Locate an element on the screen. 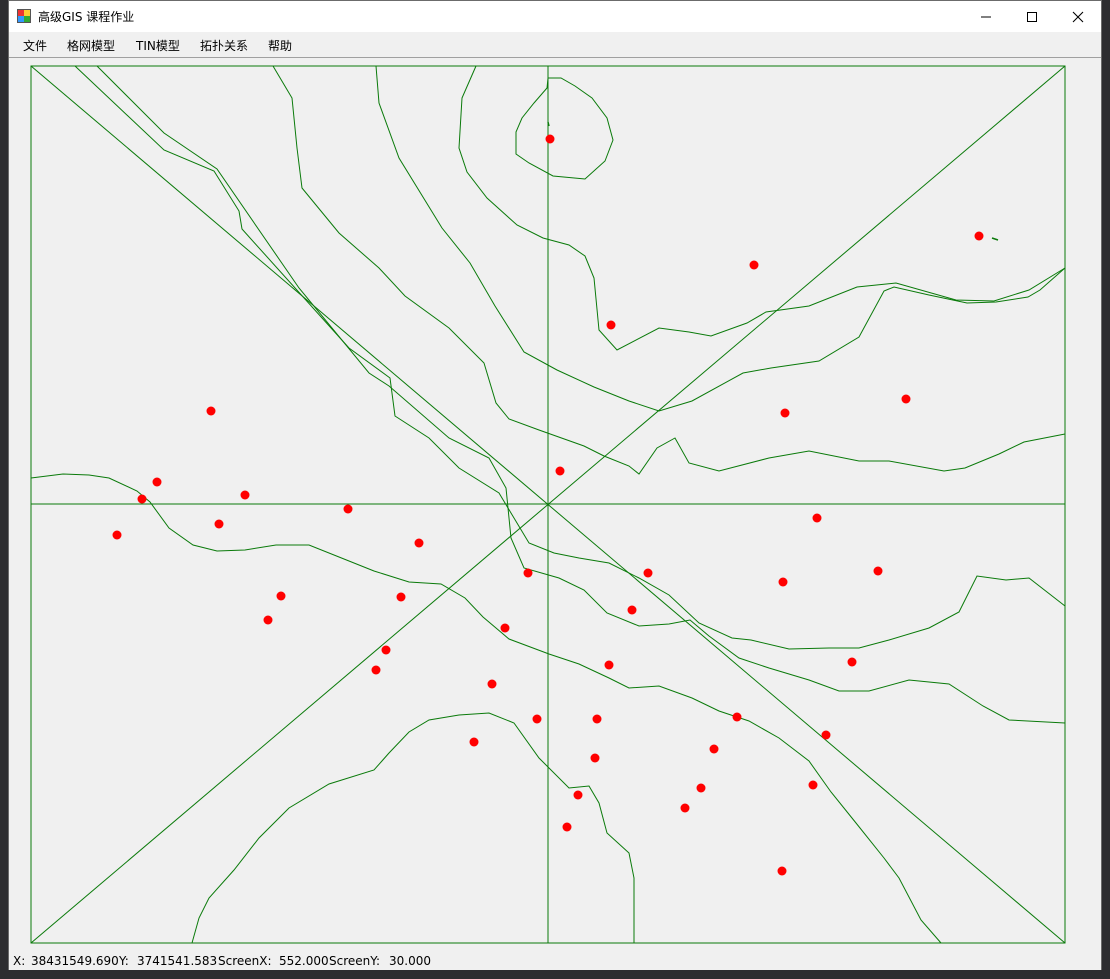 The width and height of the screenshot is (1110, 979). status-y-value: 3741541.583 is located at coordinates (177, 961).